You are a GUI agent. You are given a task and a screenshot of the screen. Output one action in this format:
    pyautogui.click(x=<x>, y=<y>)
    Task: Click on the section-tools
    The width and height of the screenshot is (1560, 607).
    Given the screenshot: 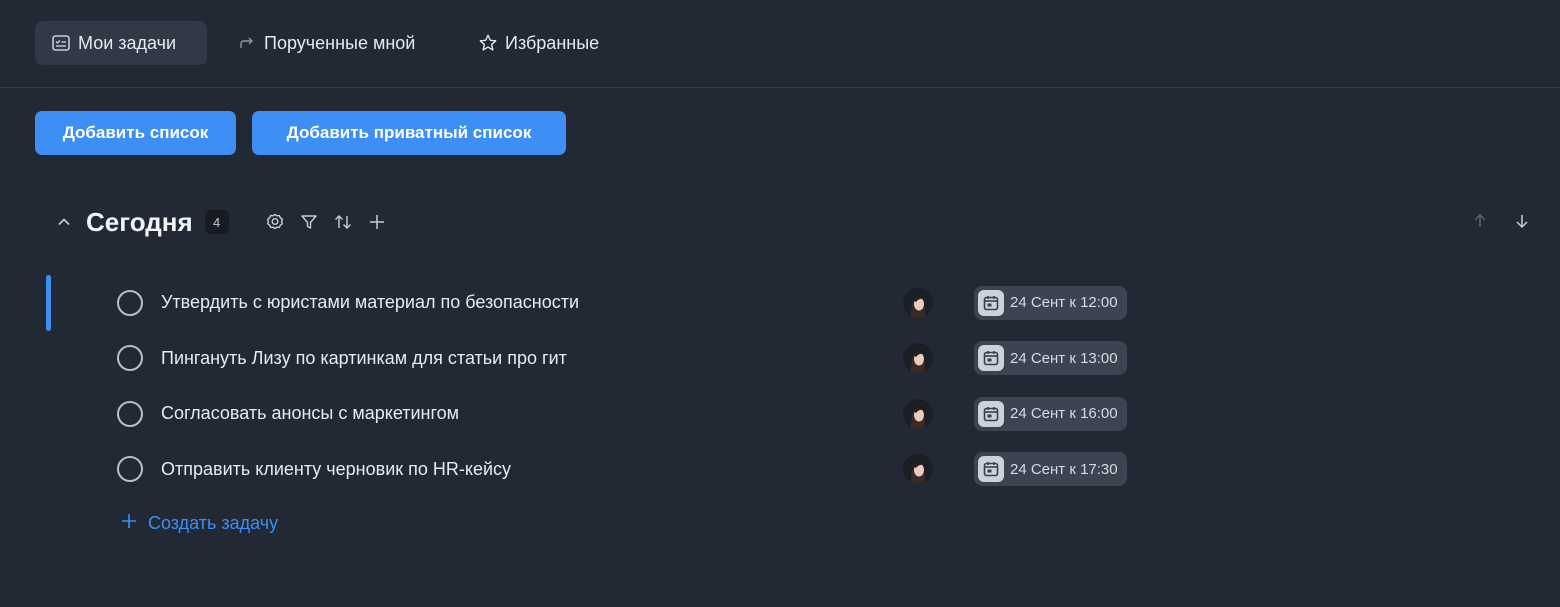 What is the action you would take?
    pyautogui.click(x=326, y=222)
    